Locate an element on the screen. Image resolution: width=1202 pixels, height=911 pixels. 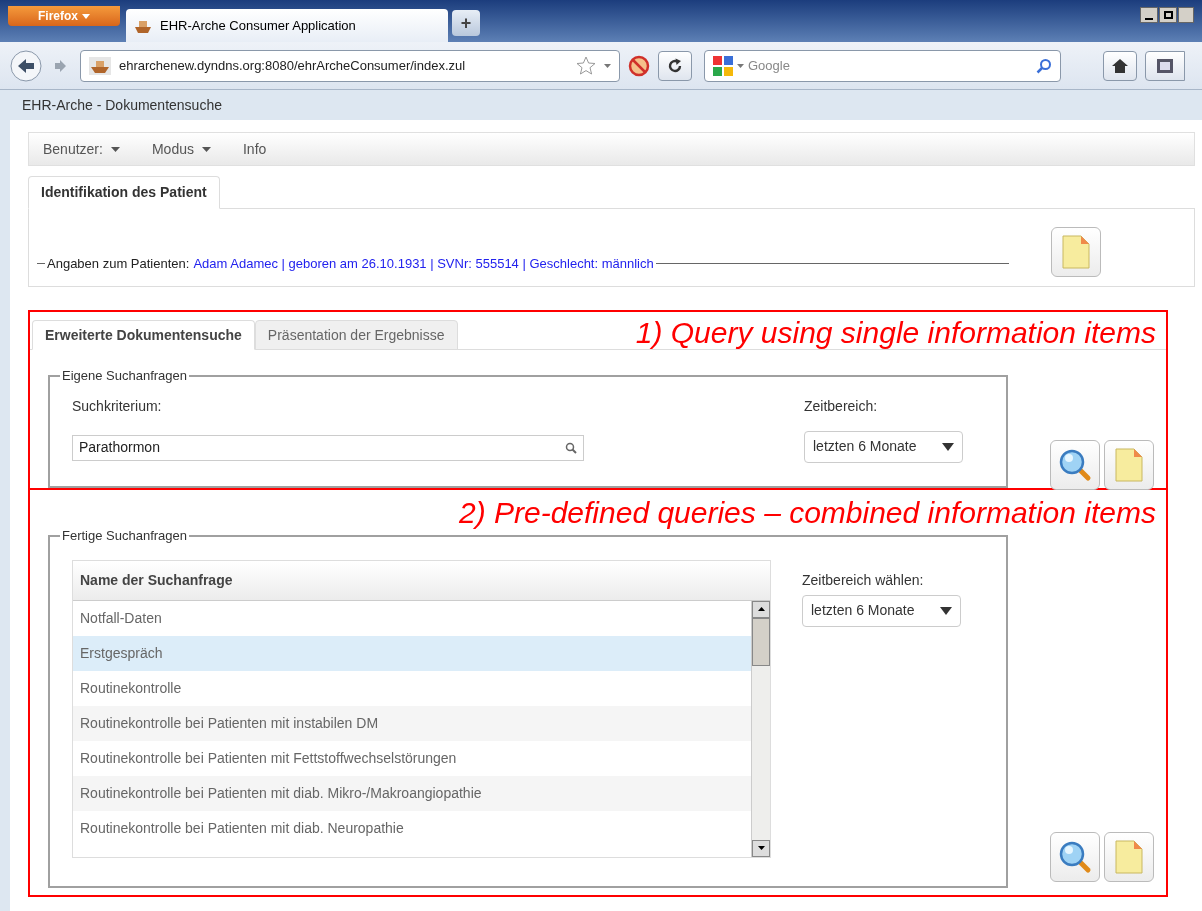
time-range-label: Zeitbereich wählen: is located at coordinates (863, 580).